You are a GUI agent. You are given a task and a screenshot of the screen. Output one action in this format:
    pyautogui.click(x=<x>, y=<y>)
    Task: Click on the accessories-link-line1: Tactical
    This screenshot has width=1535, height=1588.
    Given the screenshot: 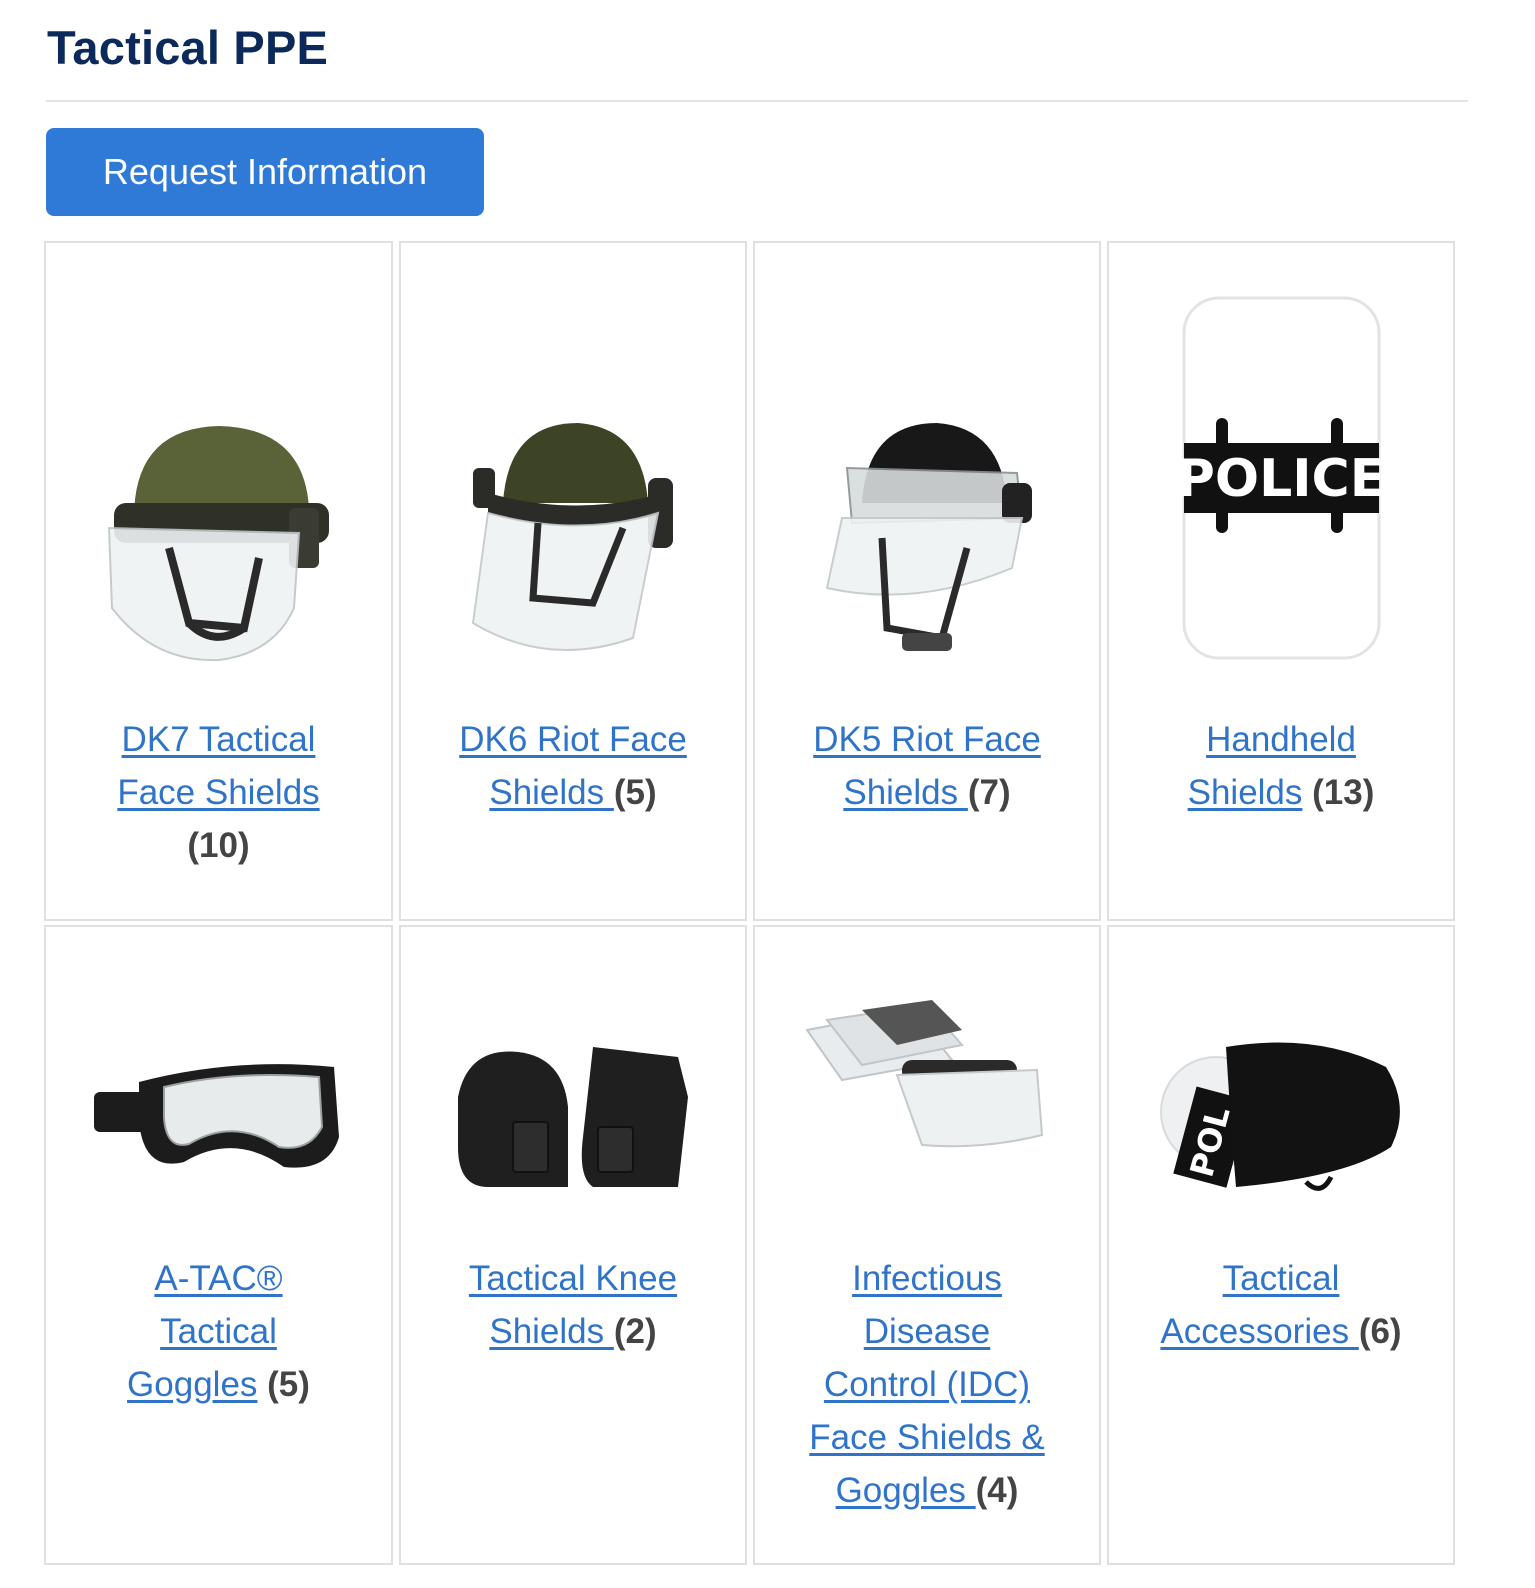 What is the action you would take?
    pyautogui.click(x=1281, y=1278)
    